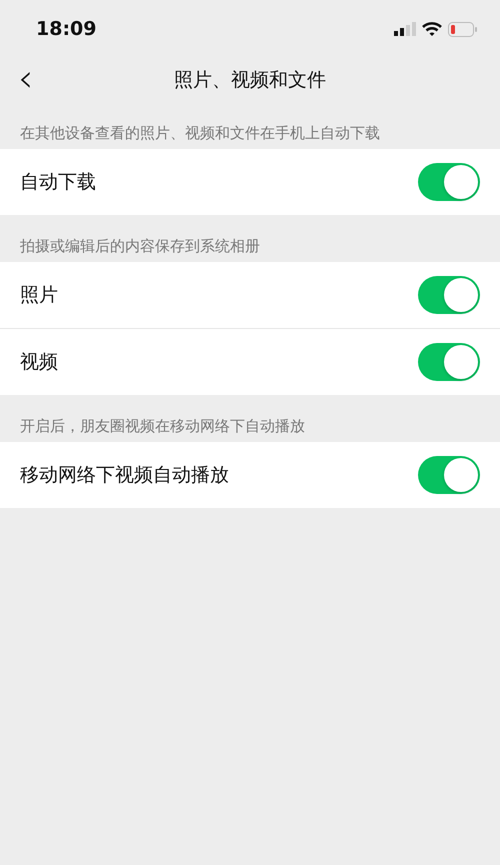 Image resolution: width=500 pixels, height=865 pixels. Describe the element at coordinates (200, 133) in the screenshot. I see `section-header: 在其他设备查看的照片、视频和文件在手机上自动下载` at that location.